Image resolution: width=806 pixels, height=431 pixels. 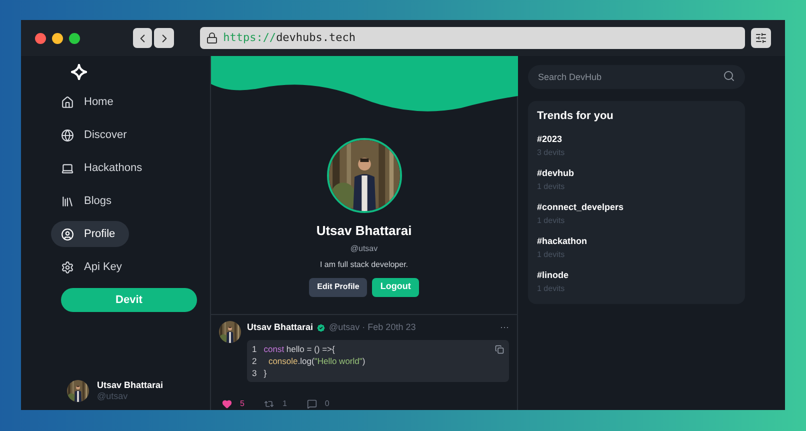 What do you see at coordinates (79, 72) in the screenshot?
I see `logo-icon` at bounding box center [79, 72].